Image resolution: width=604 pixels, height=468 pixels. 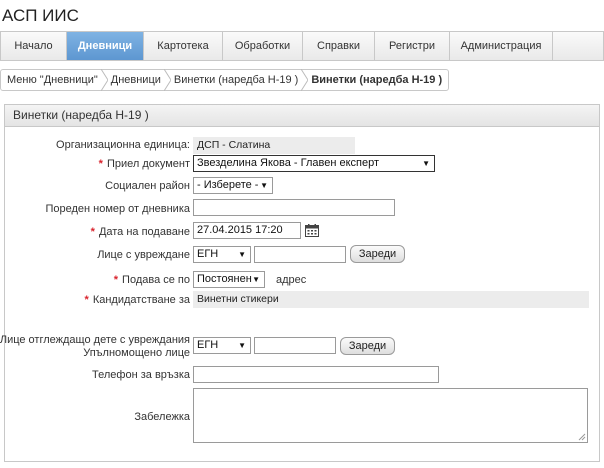 What do you see at coordinates (390, 415) in the screenshot?
I see `note-textarea` at bounding box center [390, 415].